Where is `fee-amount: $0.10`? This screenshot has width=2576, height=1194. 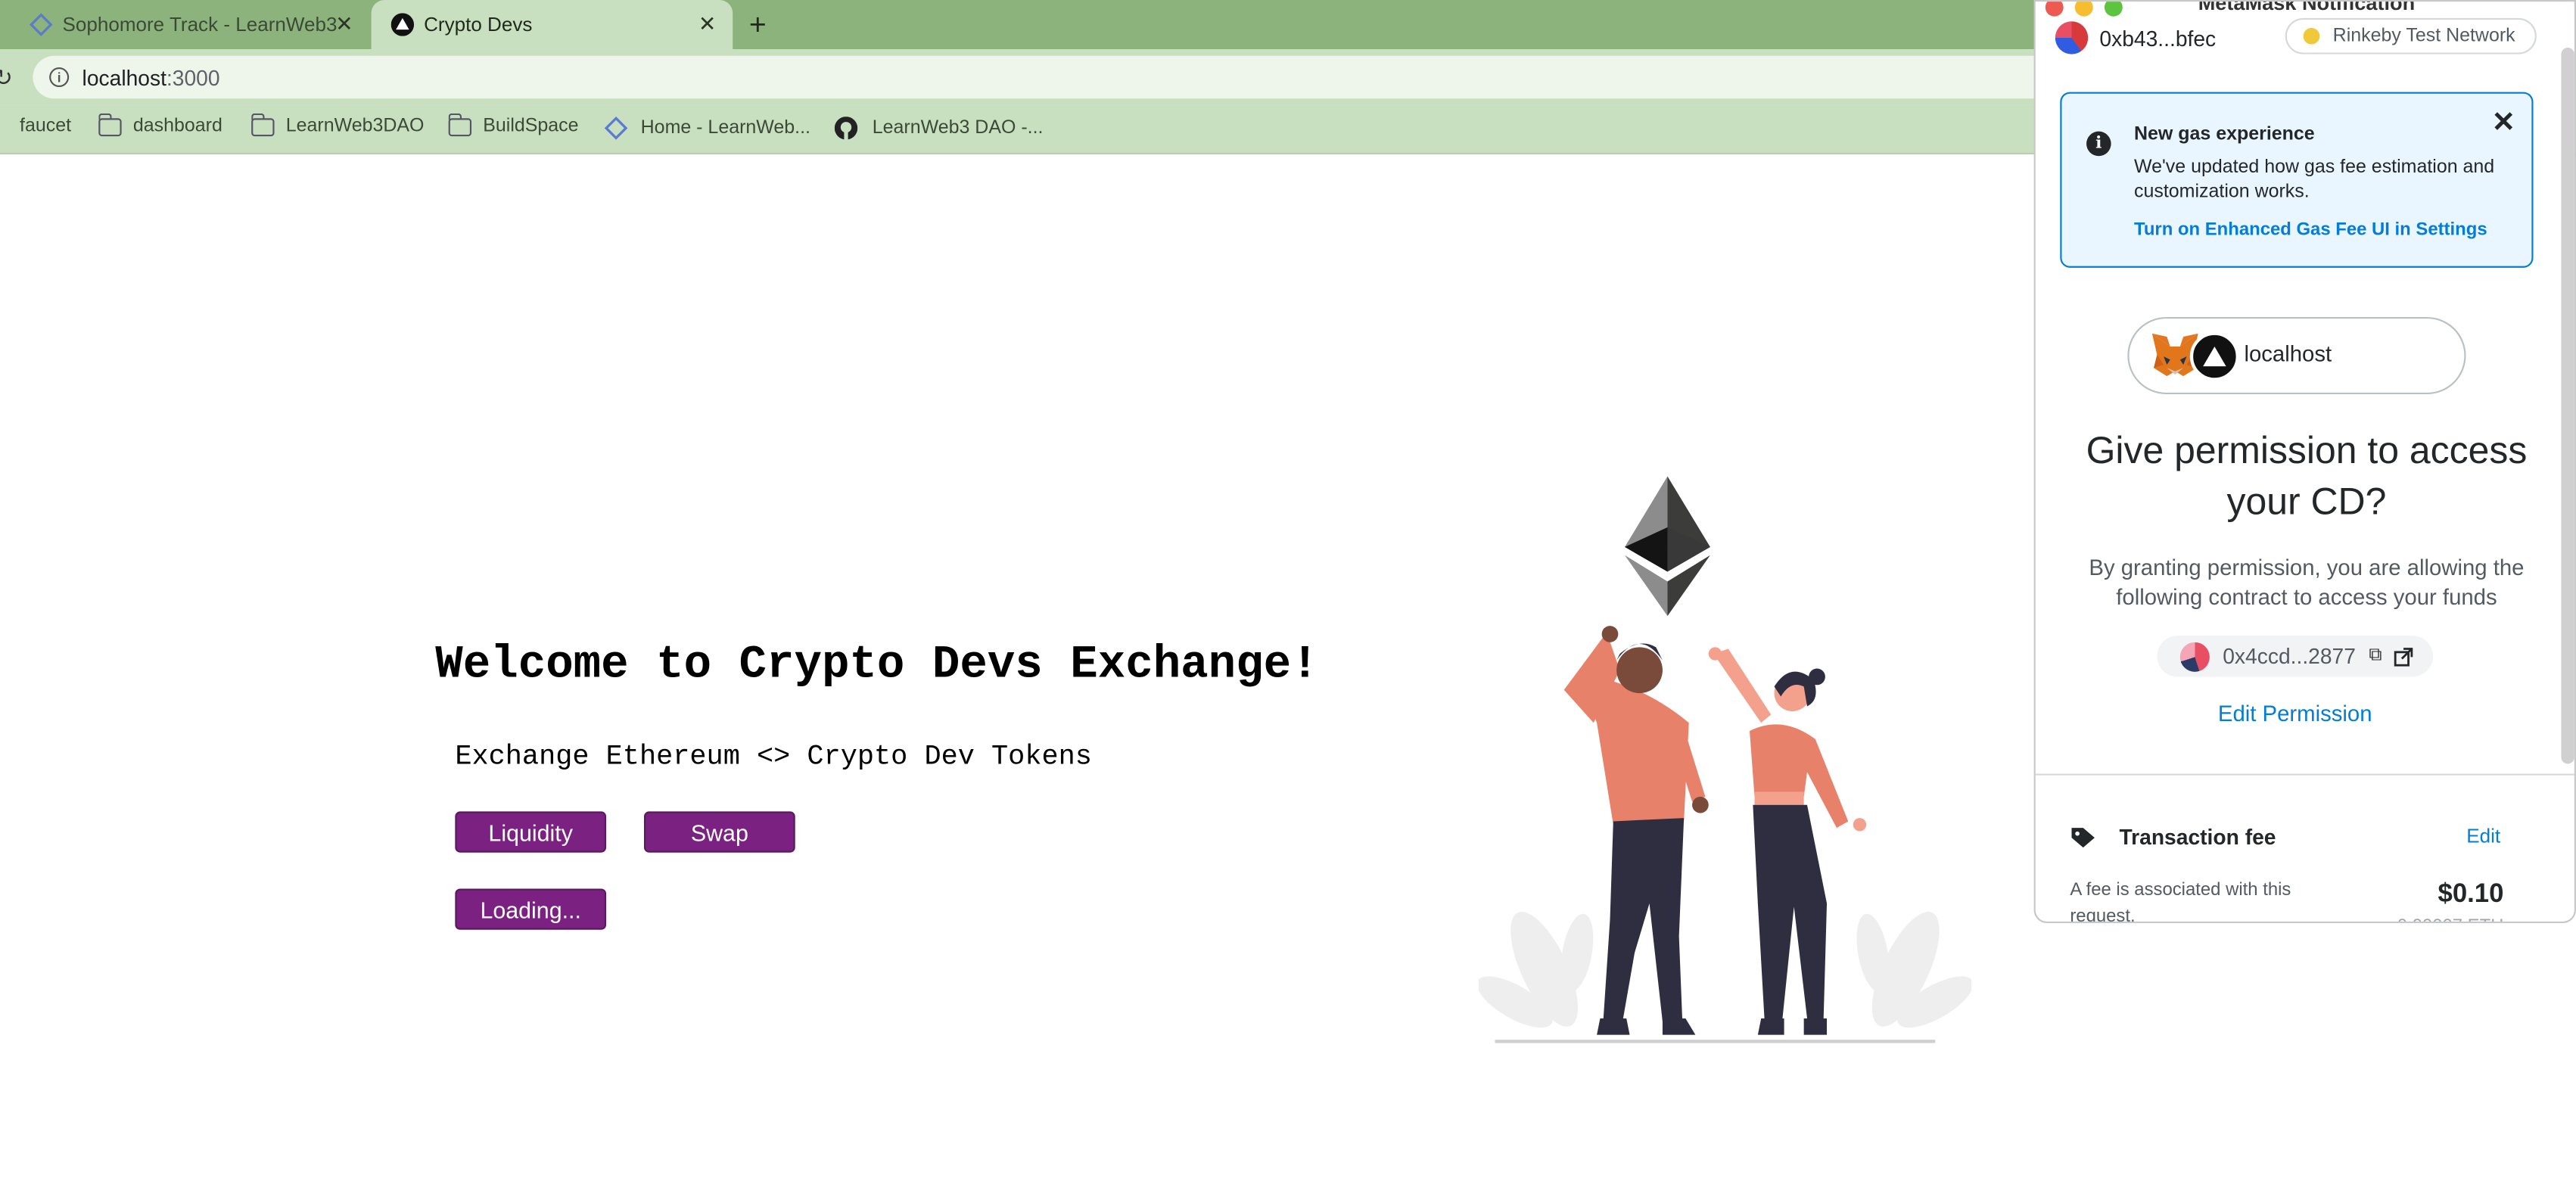
fee-amount: $0.10 is located at coordinates (2471, 894).